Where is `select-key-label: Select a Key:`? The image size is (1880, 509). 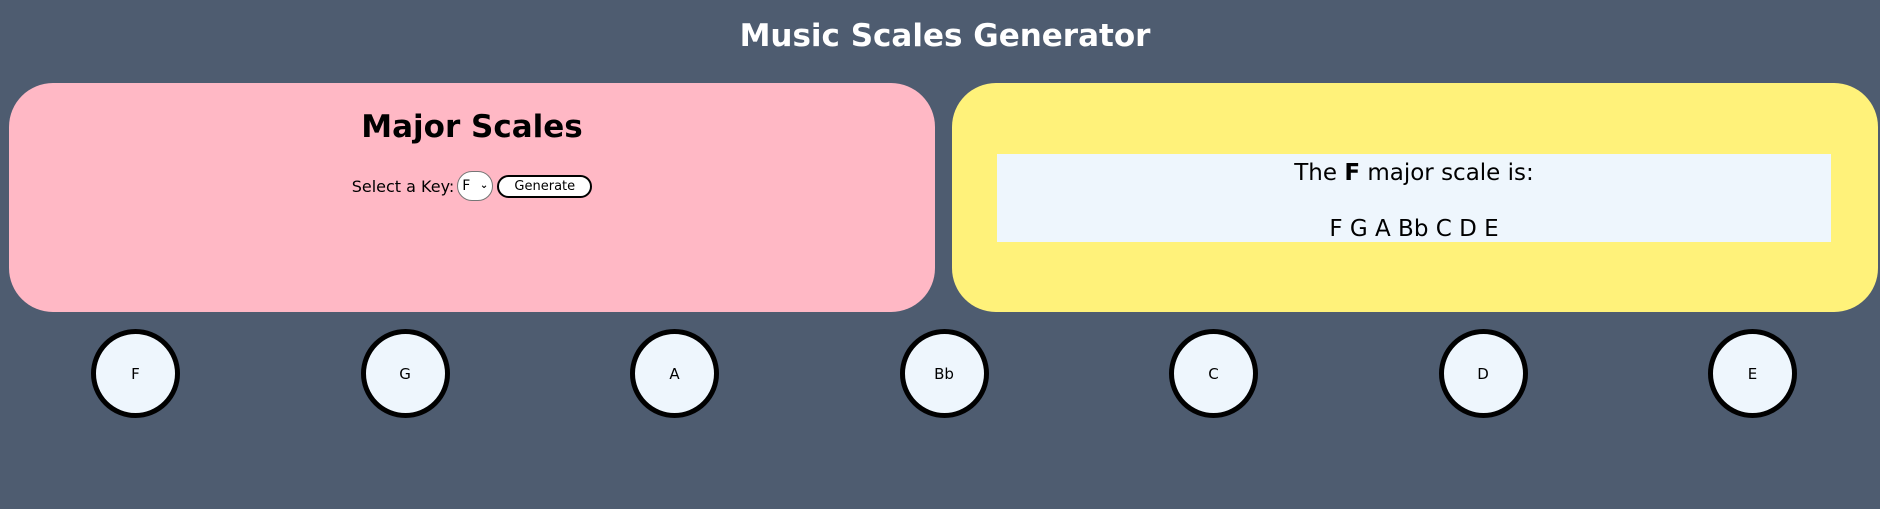
select-key-label: Select a Key: is located at coordinates (403, 186).